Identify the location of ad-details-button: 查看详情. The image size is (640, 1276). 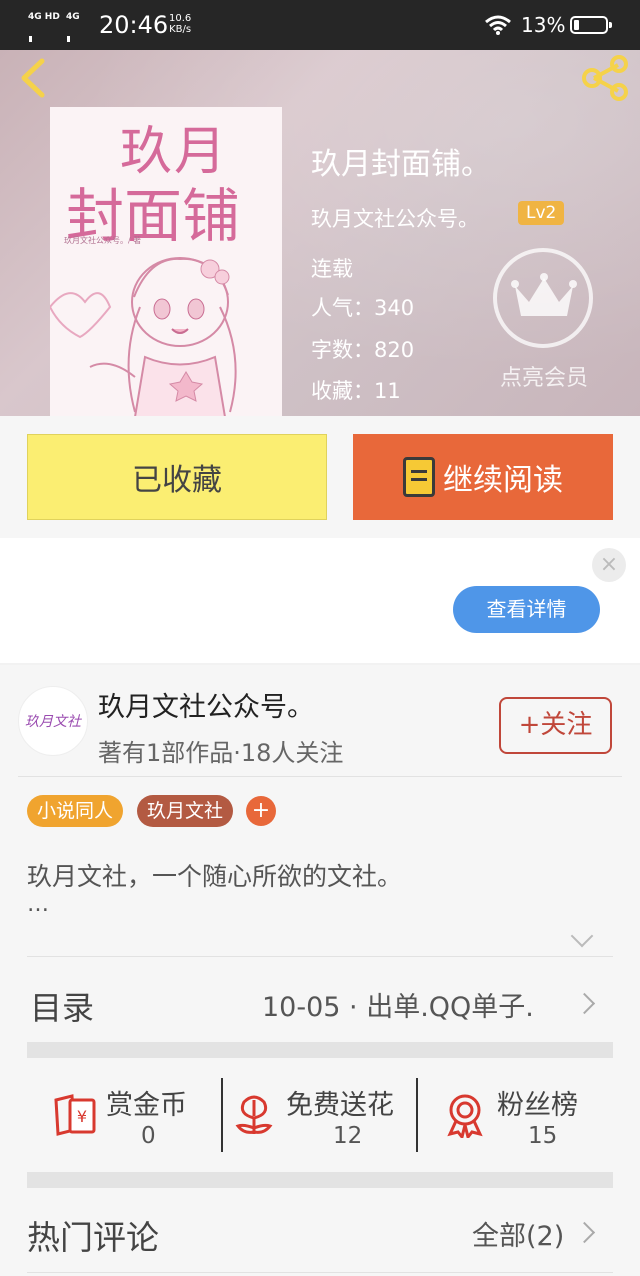
(526, 609).